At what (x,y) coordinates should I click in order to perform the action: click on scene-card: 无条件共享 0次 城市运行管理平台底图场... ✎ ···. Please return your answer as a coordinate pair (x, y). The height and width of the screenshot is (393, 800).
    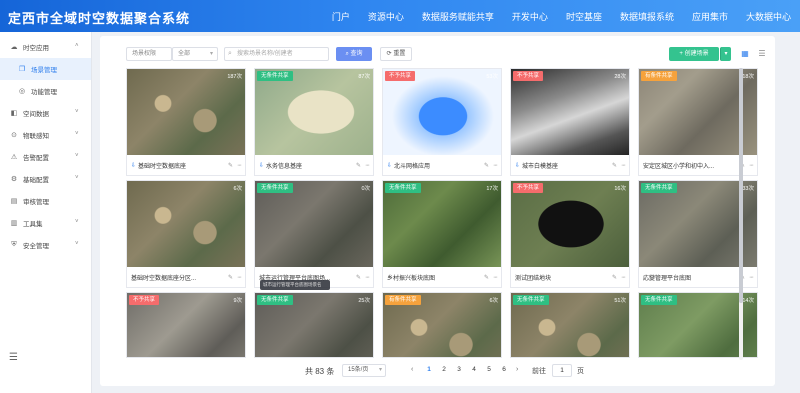
    Looking at the image, I should click on (314, 234).